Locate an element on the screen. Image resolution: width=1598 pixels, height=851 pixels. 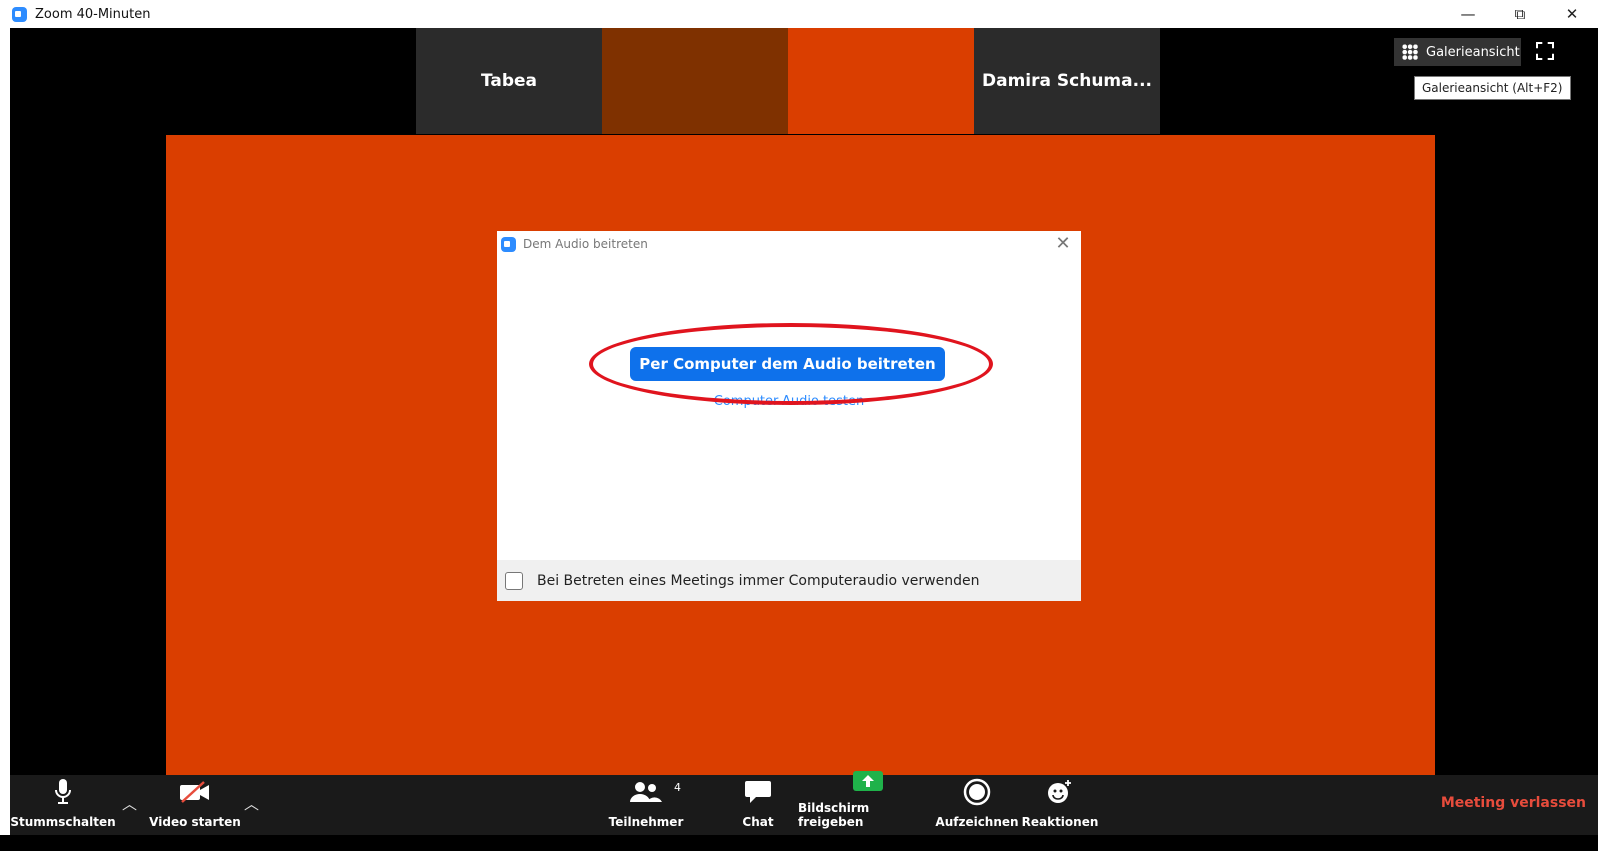
annotation-highlight-ellipse is located at coordinates (791, 364).